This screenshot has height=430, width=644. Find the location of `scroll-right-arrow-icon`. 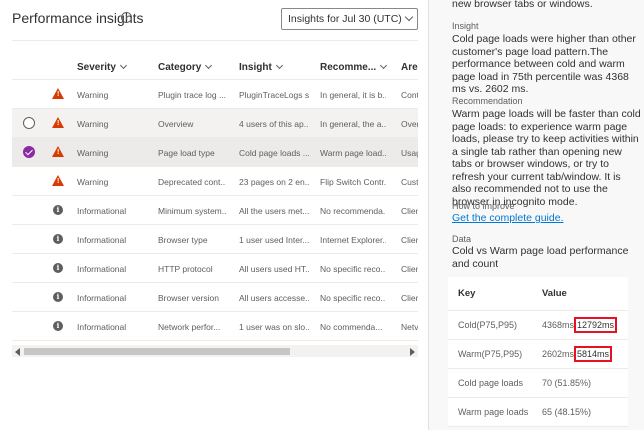

scroll-right-arrow-icon is located at coordinates (412, 352).